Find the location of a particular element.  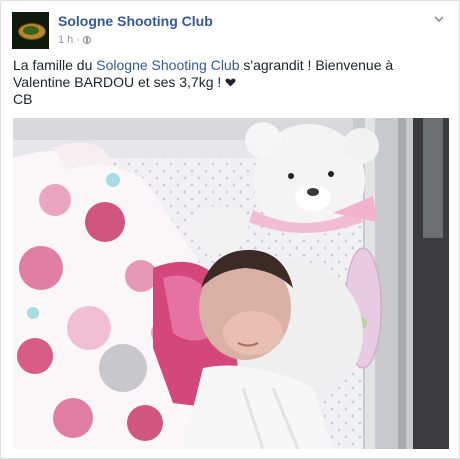

post-timestamp: 1 h is located at coordinates (65, 40).